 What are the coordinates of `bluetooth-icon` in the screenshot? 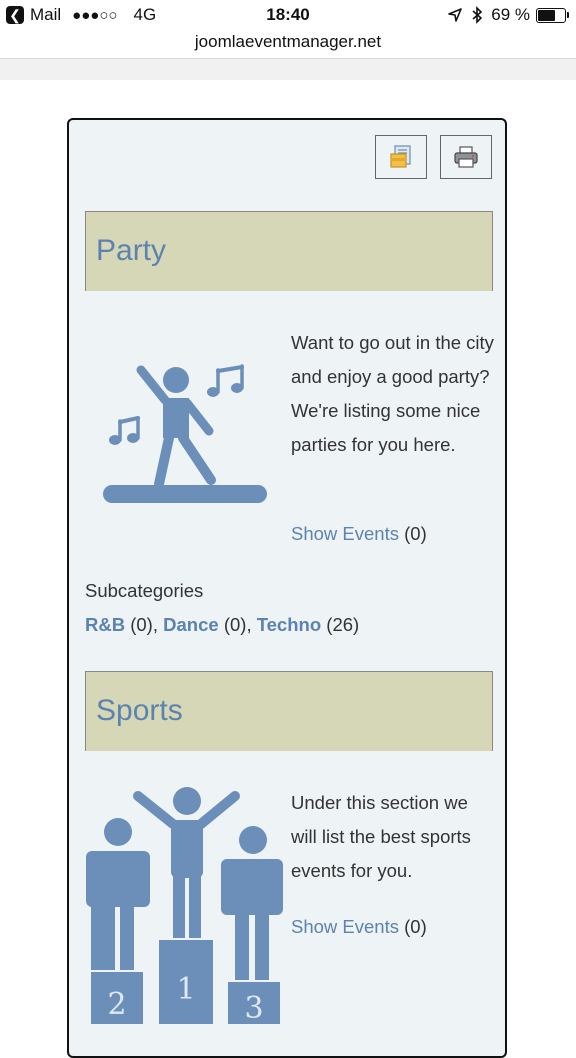 It's located at (477, 15).